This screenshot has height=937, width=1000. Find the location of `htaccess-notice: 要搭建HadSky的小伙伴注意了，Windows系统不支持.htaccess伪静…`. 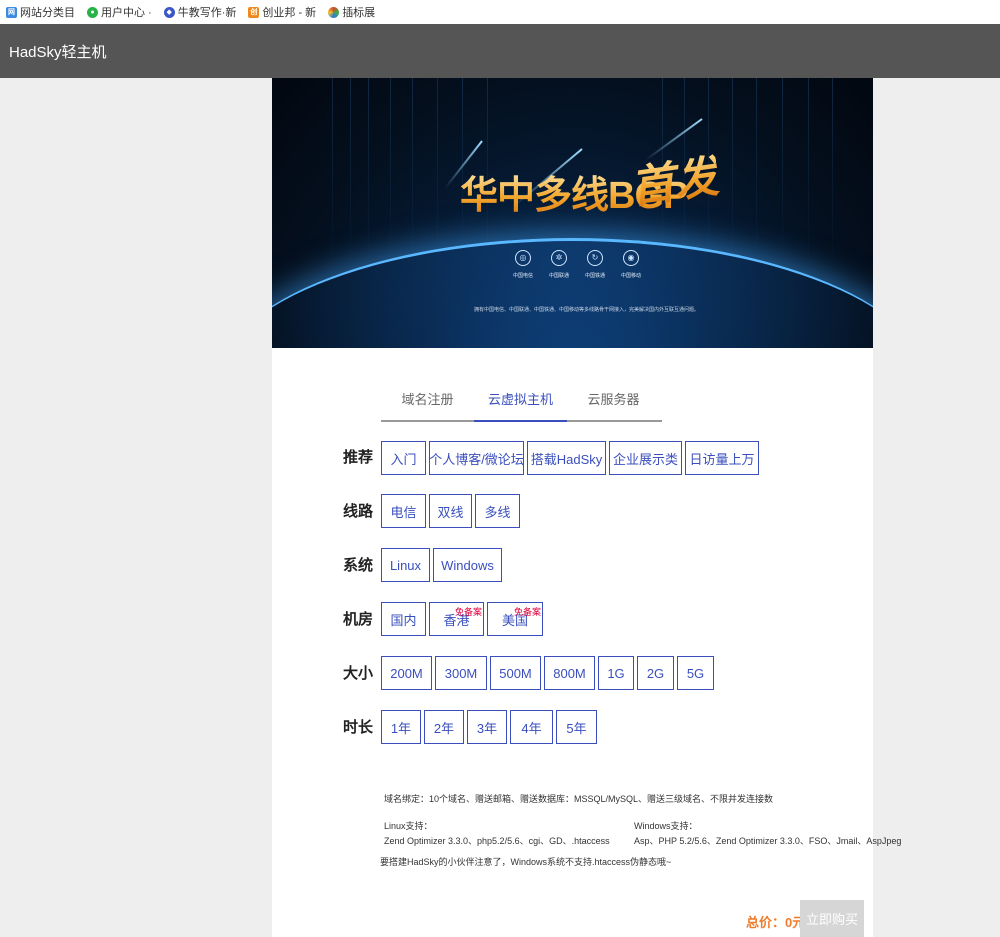

htaccess-notice: 要搭建HadSky的小伙伴注意了，Windows系统不支持.htaccess伪静… is located at coordinates (526, 862).